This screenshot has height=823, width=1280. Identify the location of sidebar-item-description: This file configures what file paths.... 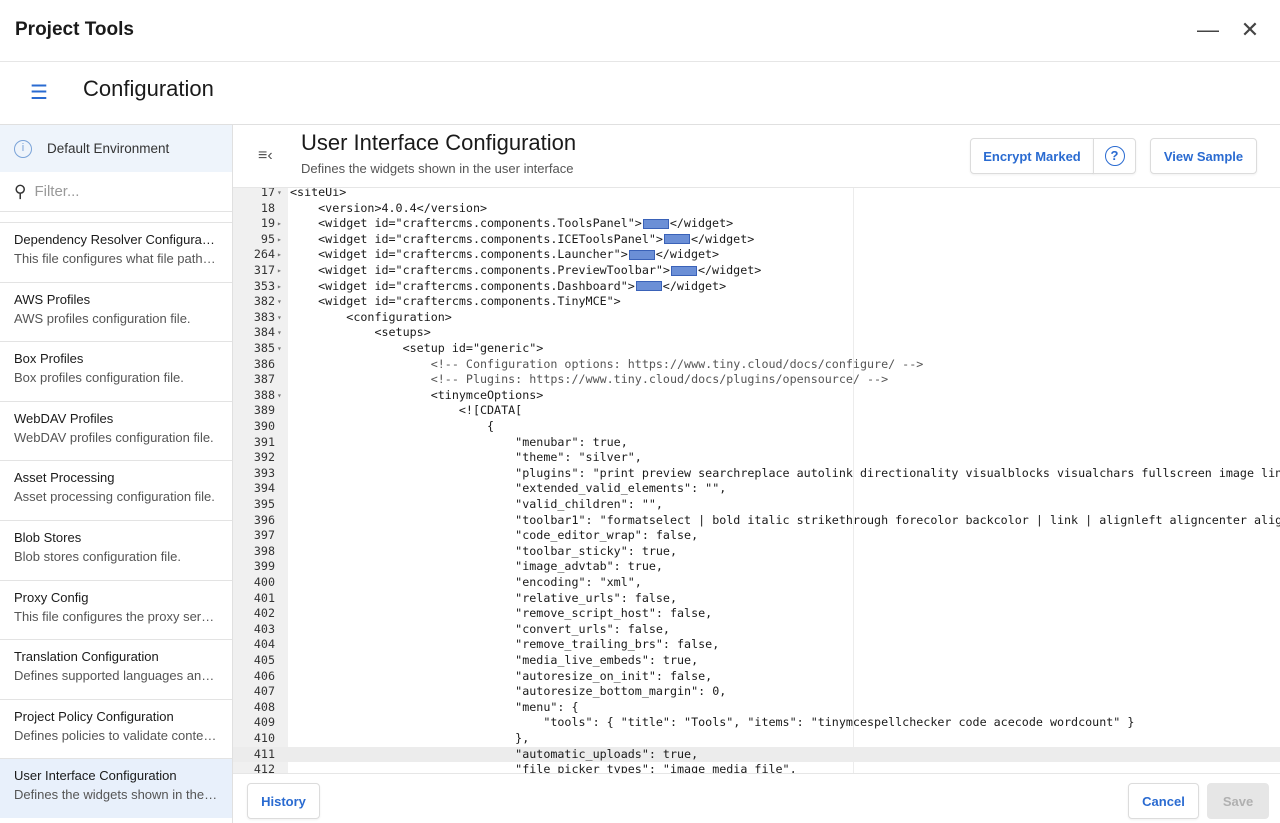
(116, 258).